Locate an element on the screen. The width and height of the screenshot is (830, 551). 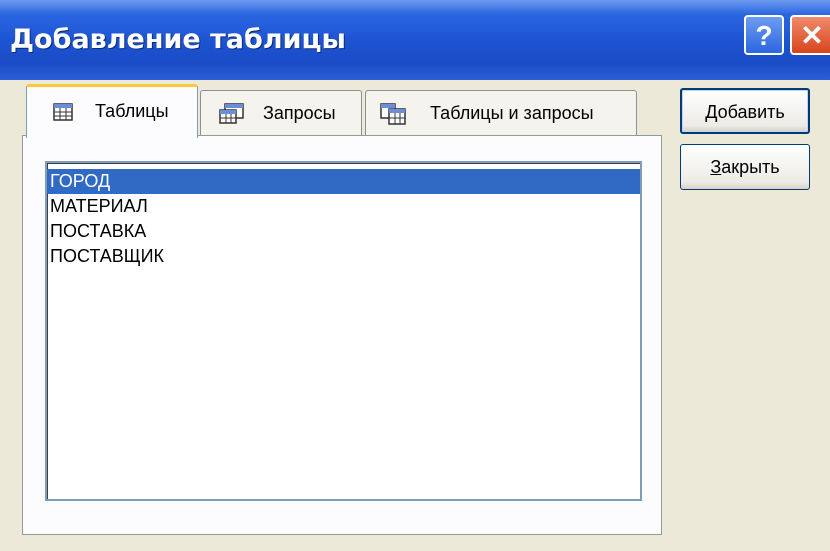
add-button-accel: Д is located at coordinates (711, 112).